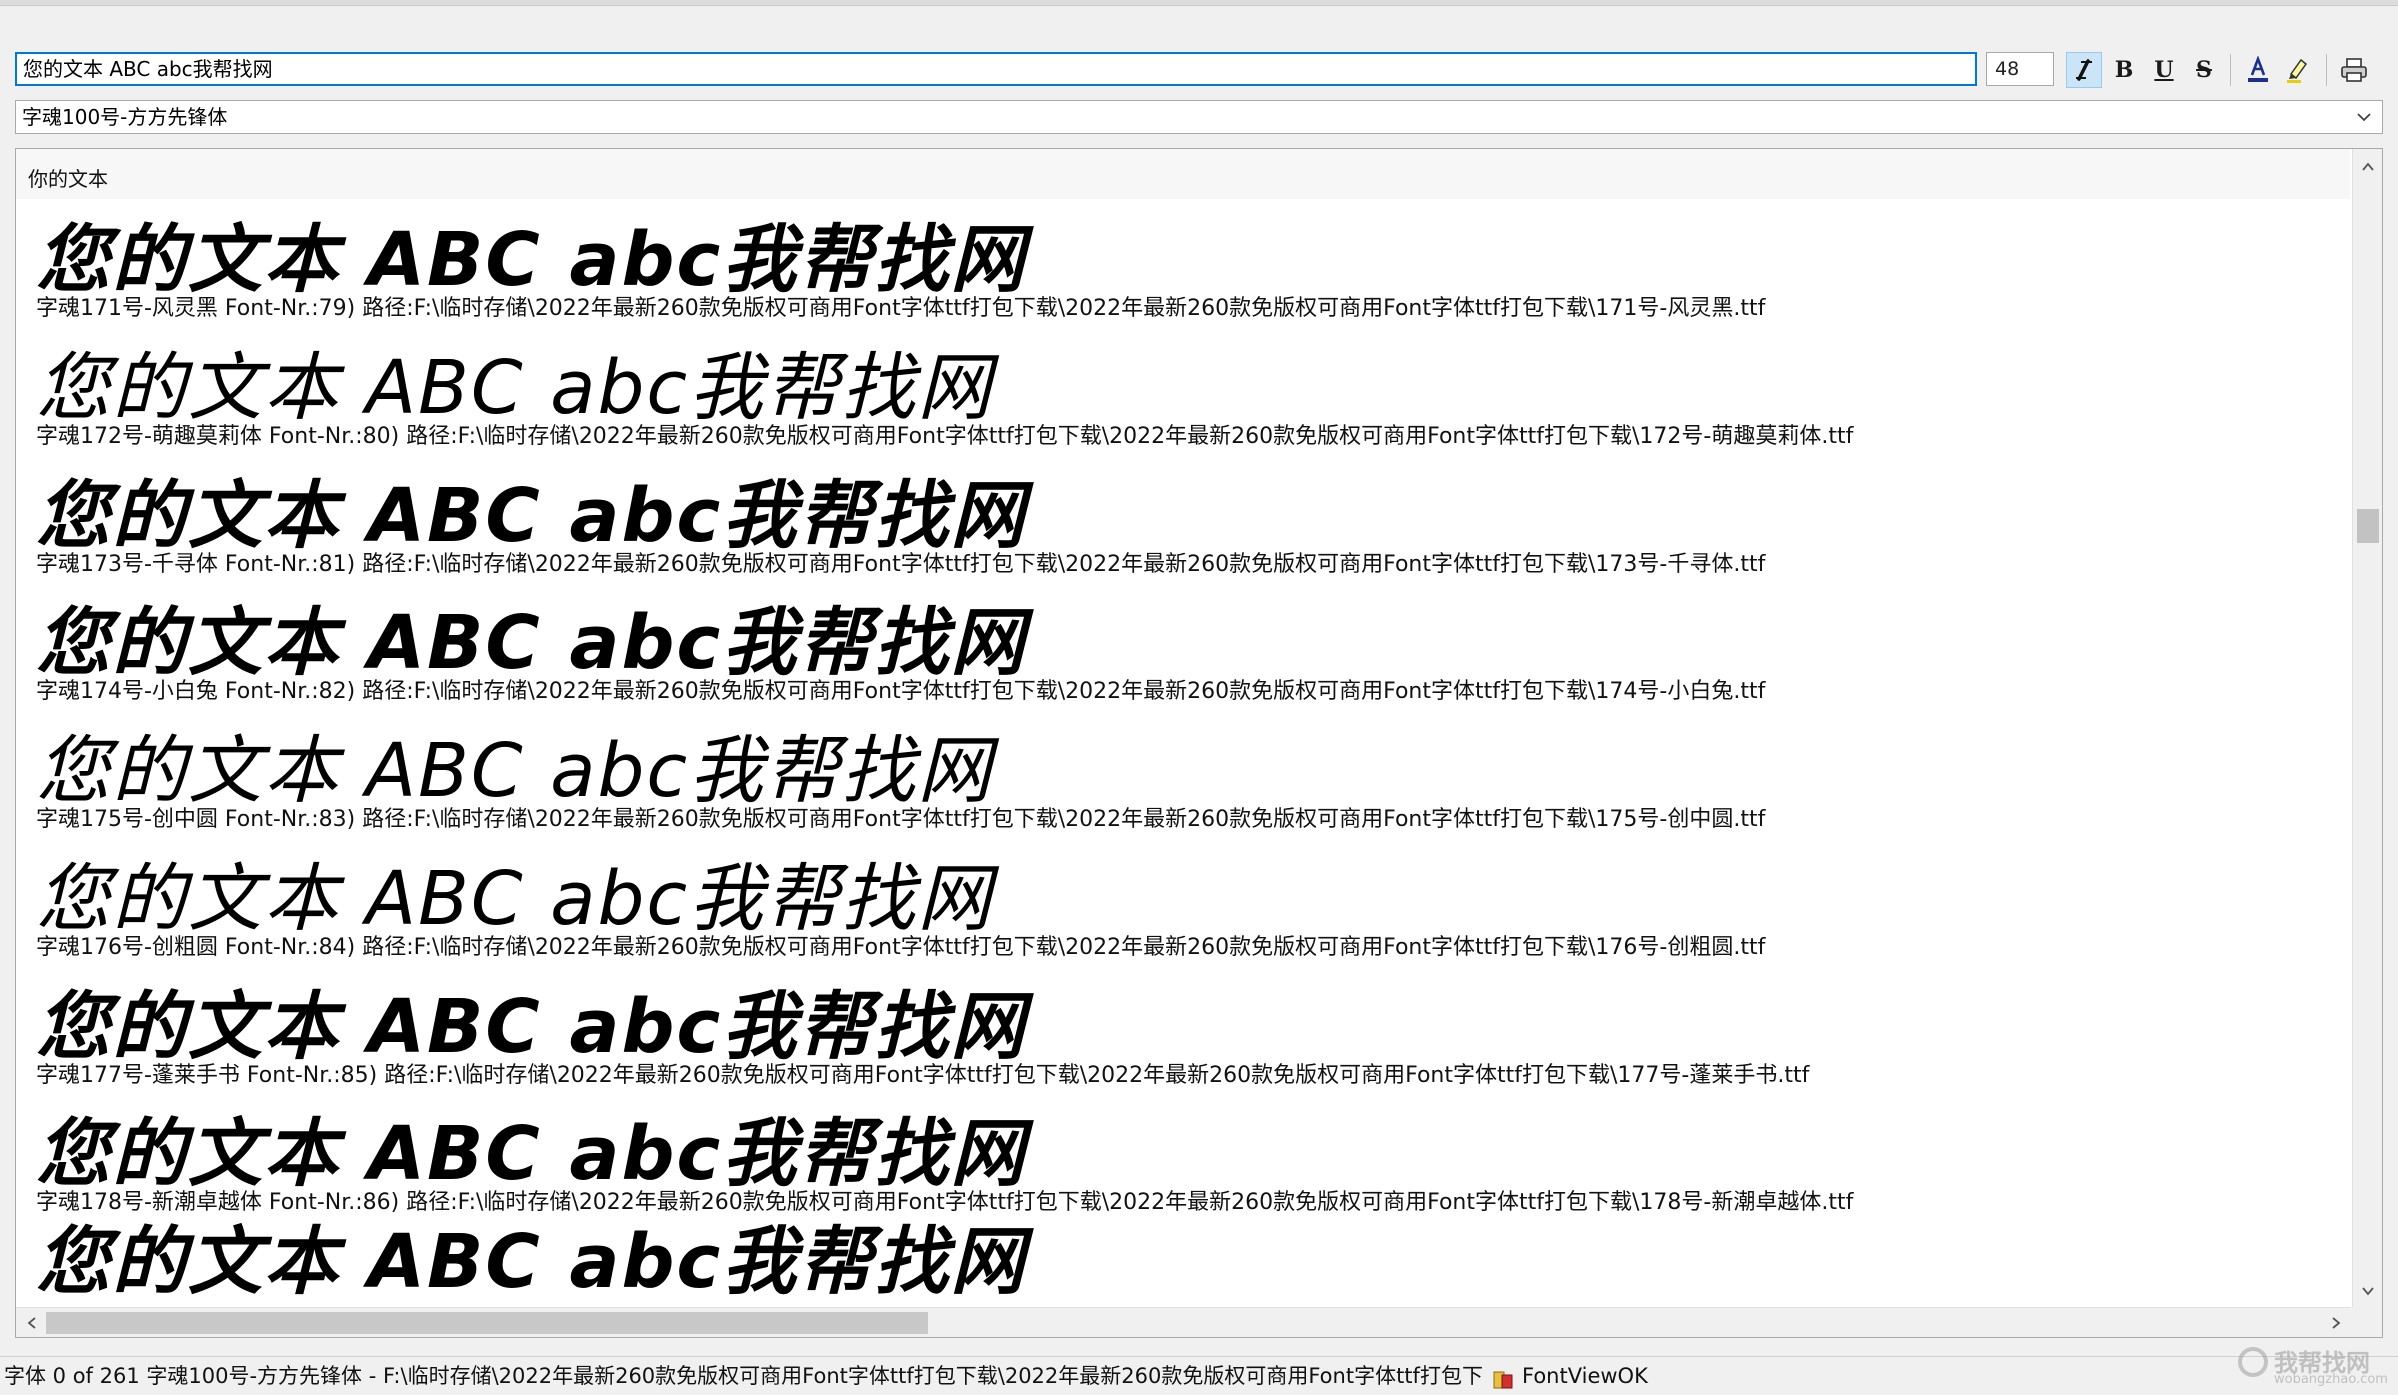 This screenshot has width=2398, height=1395. I want to click on chevron-down-icon, so click(2364, 117).